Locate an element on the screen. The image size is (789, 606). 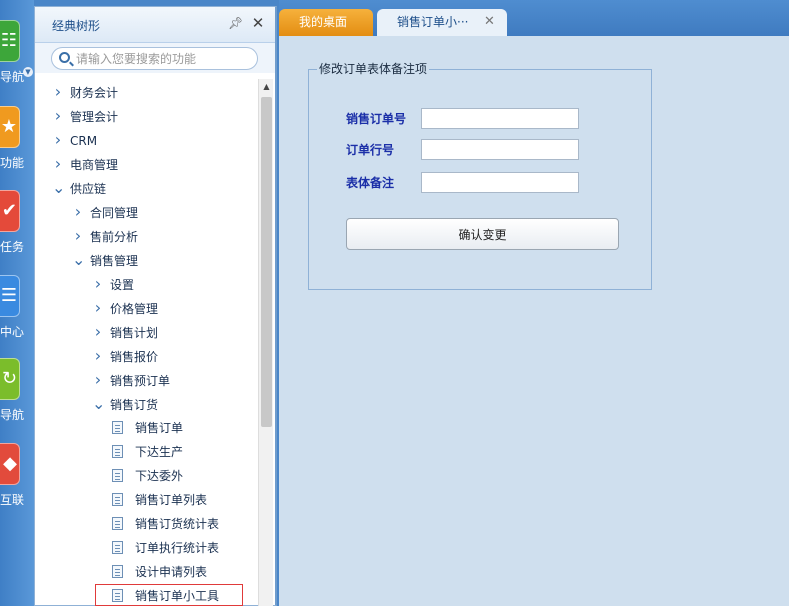
close-tab-icon: ✕ is located at coordinates (490, 22).